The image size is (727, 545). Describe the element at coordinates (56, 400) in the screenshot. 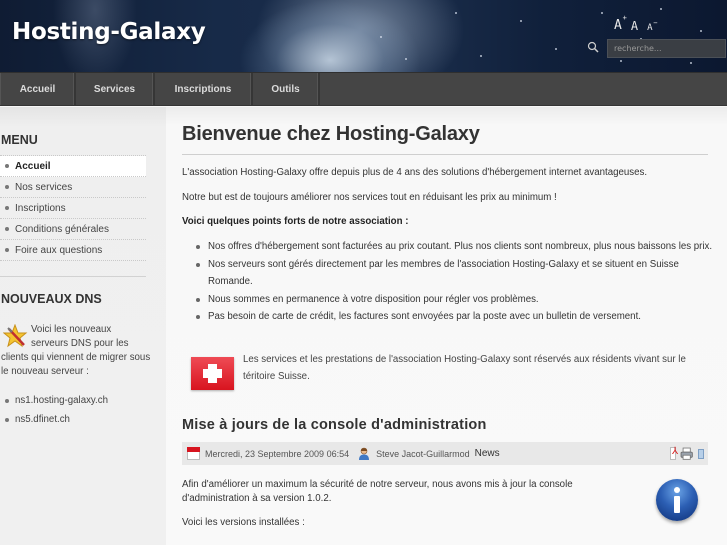

I see `dns-server-item: ns1.hosting-galaxy.ch` at that location.